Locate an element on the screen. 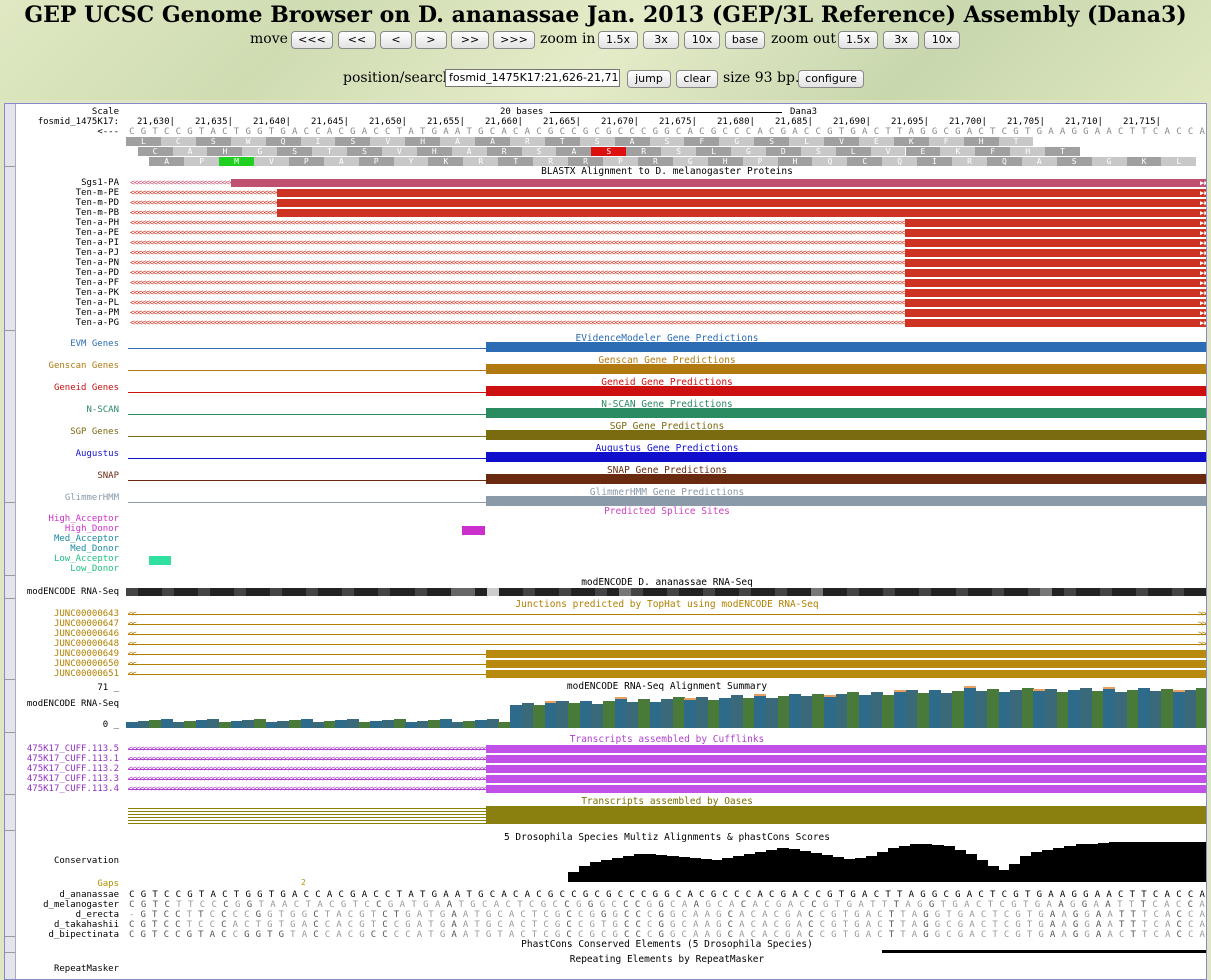 The image size is (1211, 980). splice-label: Med_Donor is located at coordinates (94, 549).